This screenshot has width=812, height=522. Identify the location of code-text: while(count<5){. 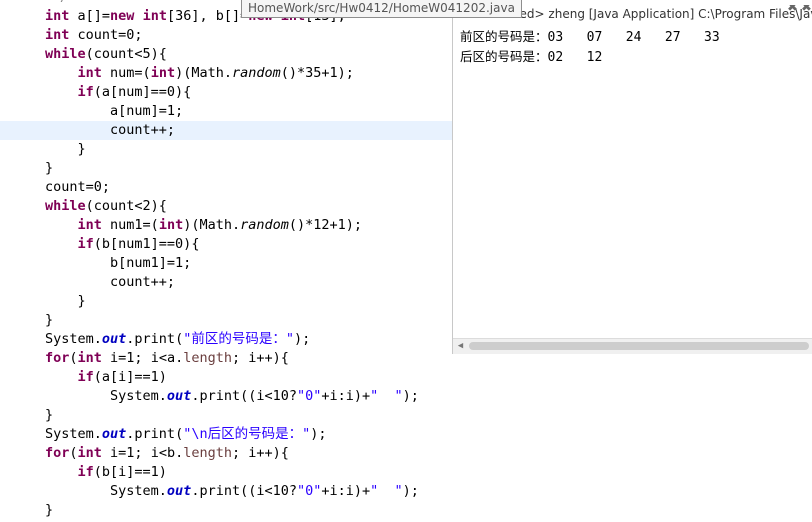
(106, 54).